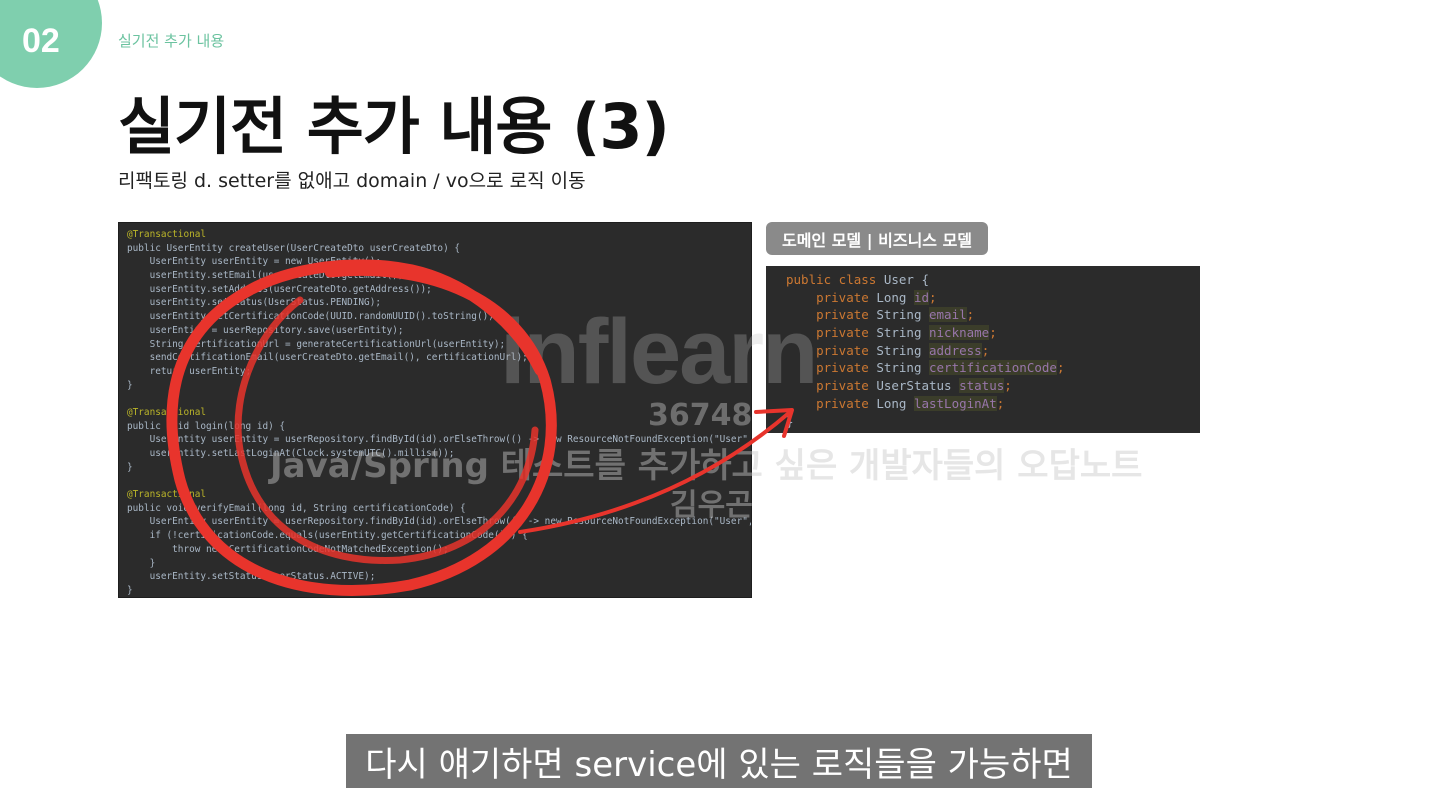 The height and width of the screenshot is (810, 1440). What do you see at coordinates (861, 297) in the screenshot?
I see `field-declaration: private Long id;` at bounding box center [861, 297].